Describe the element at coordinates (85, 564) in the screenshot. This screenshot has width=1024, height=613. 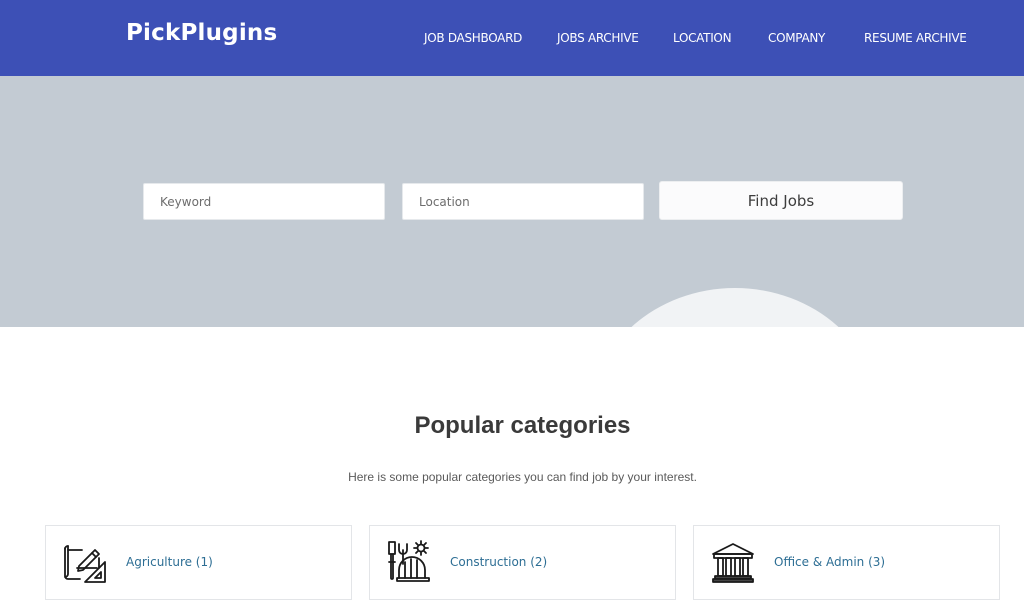
I see `blueprint-drafting-icon` at that location.